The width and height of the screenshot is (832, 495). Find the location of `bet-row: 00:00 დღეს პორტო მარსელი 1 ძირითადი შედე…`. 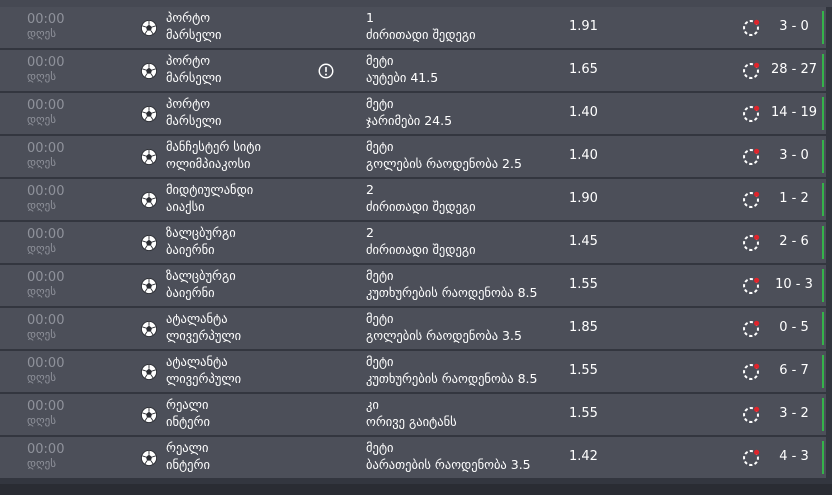

bet-row: 00:00 დღეს პორტო მარსელი 1 ძირითადი შედე… is located at coordinates (413, 27).